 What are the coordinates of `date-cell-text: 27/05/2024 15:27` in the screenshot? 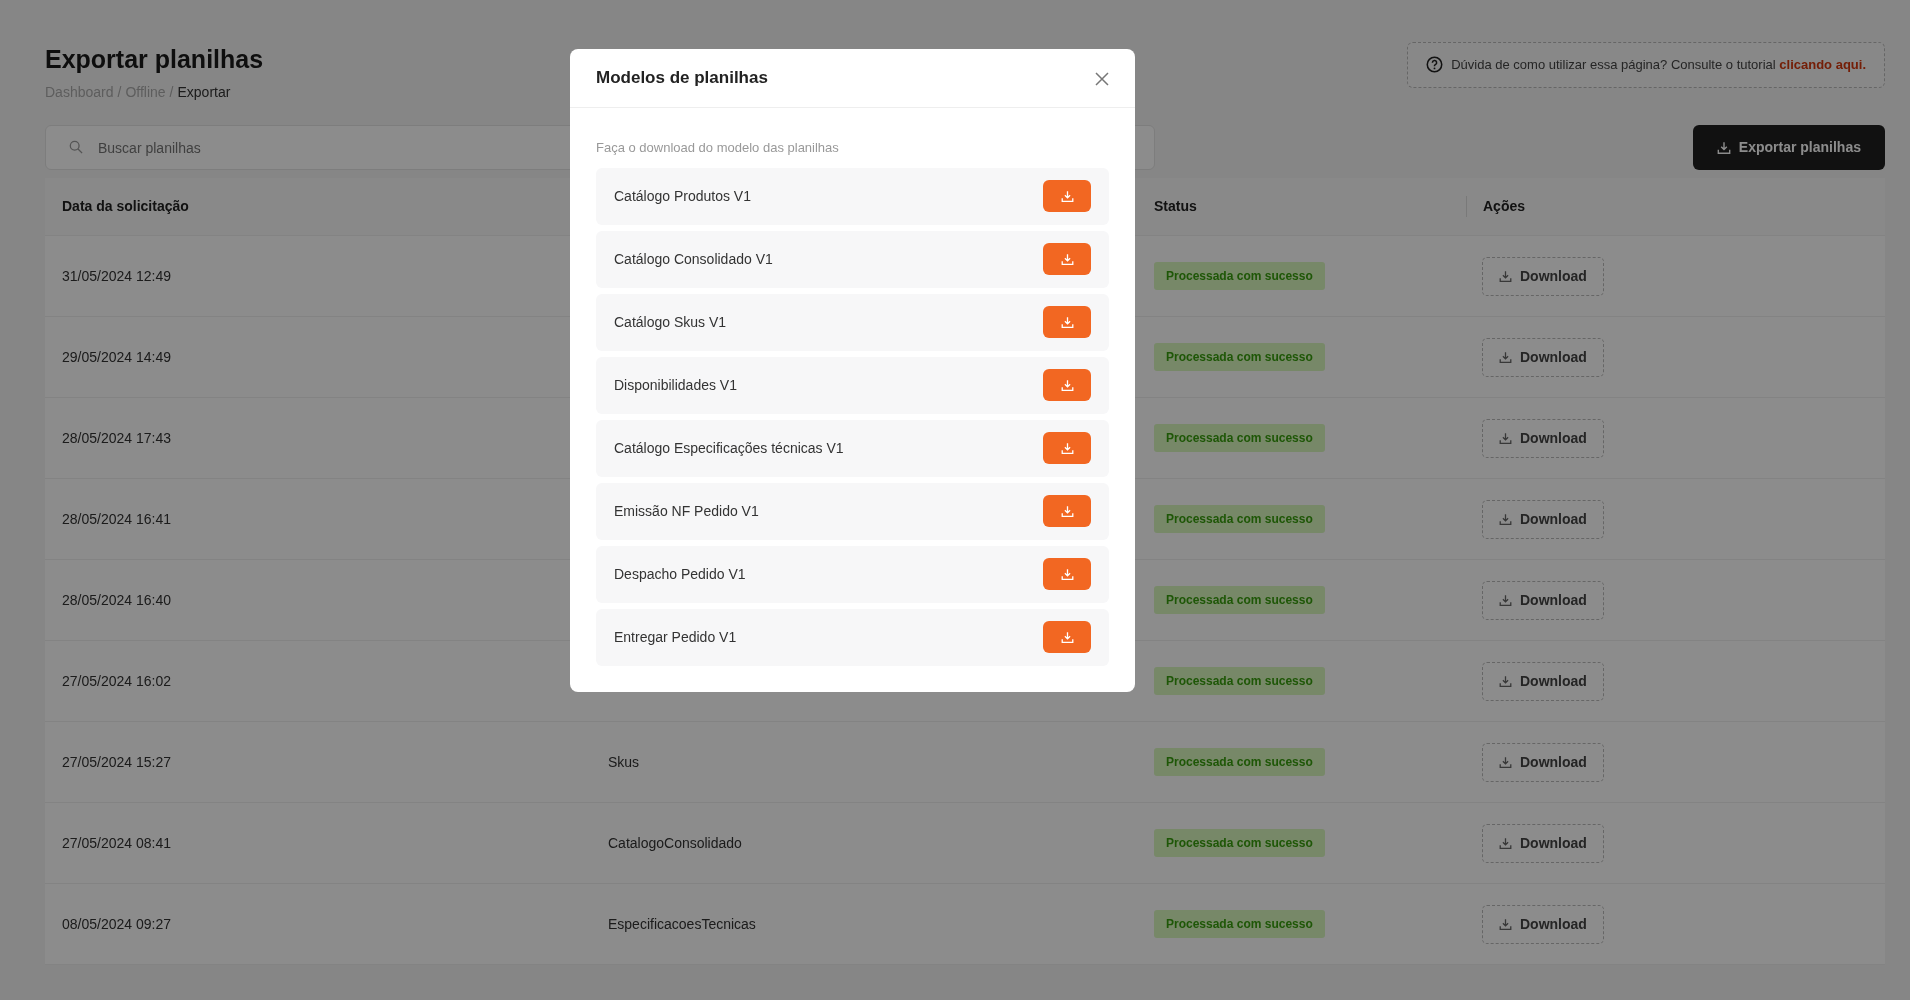 It's located at (117, 762).